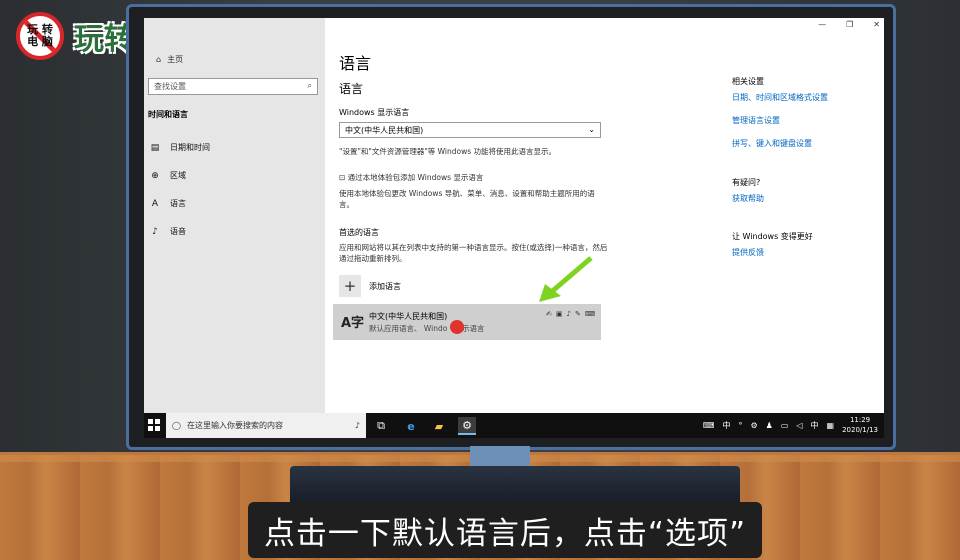 The width and height of the screenshot is (960, 560). Describe the element at coordinates (154, 425) in the screenshot. I see `windows-start-icon` at that location.